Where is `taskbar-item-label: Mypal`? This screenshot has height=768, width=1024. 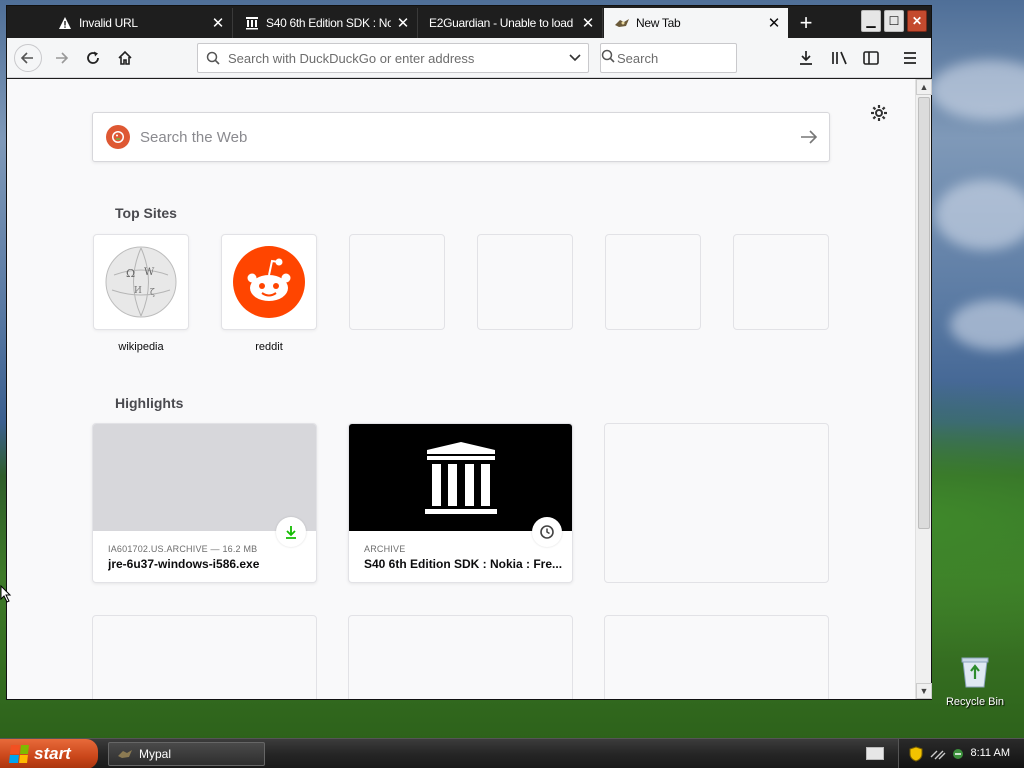
taskbar-item-label: Mypal is located at coordinates (155, 754).